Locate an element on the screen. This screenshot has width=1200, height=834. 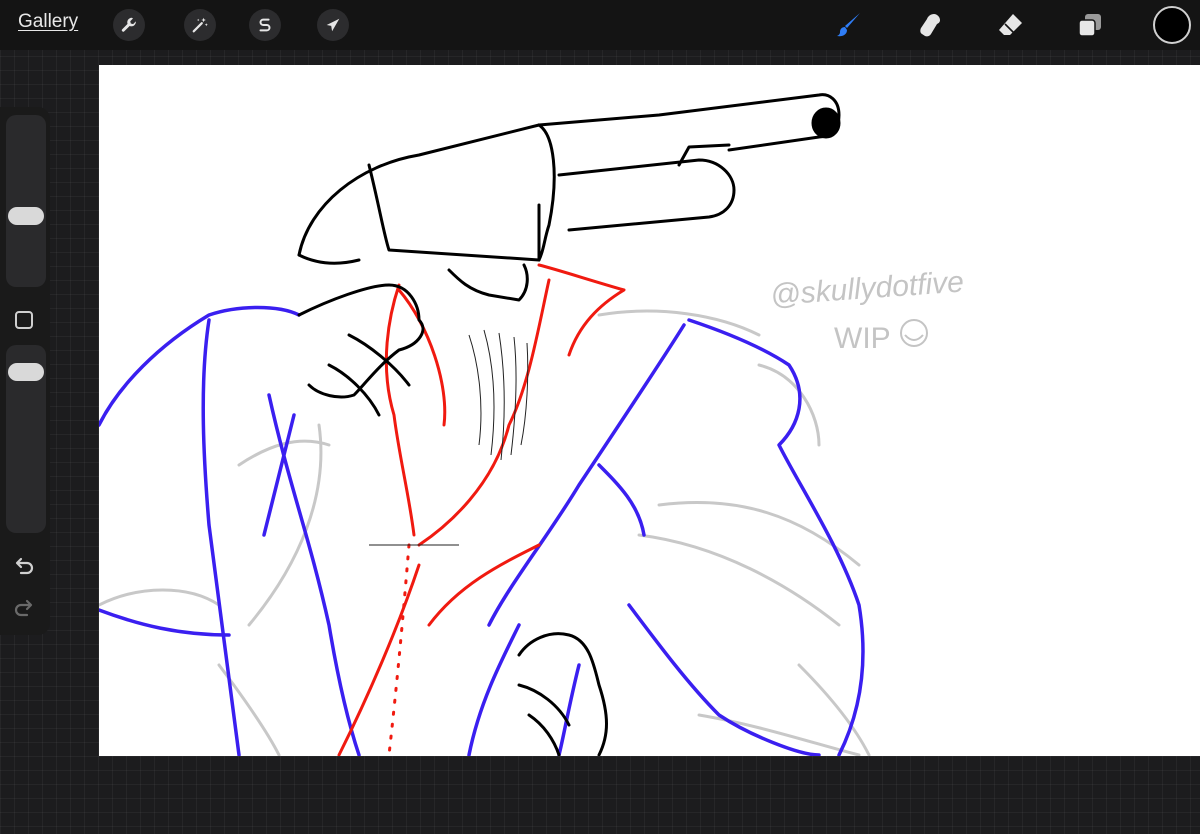
undo-icon is located at coordinates (24, 566).